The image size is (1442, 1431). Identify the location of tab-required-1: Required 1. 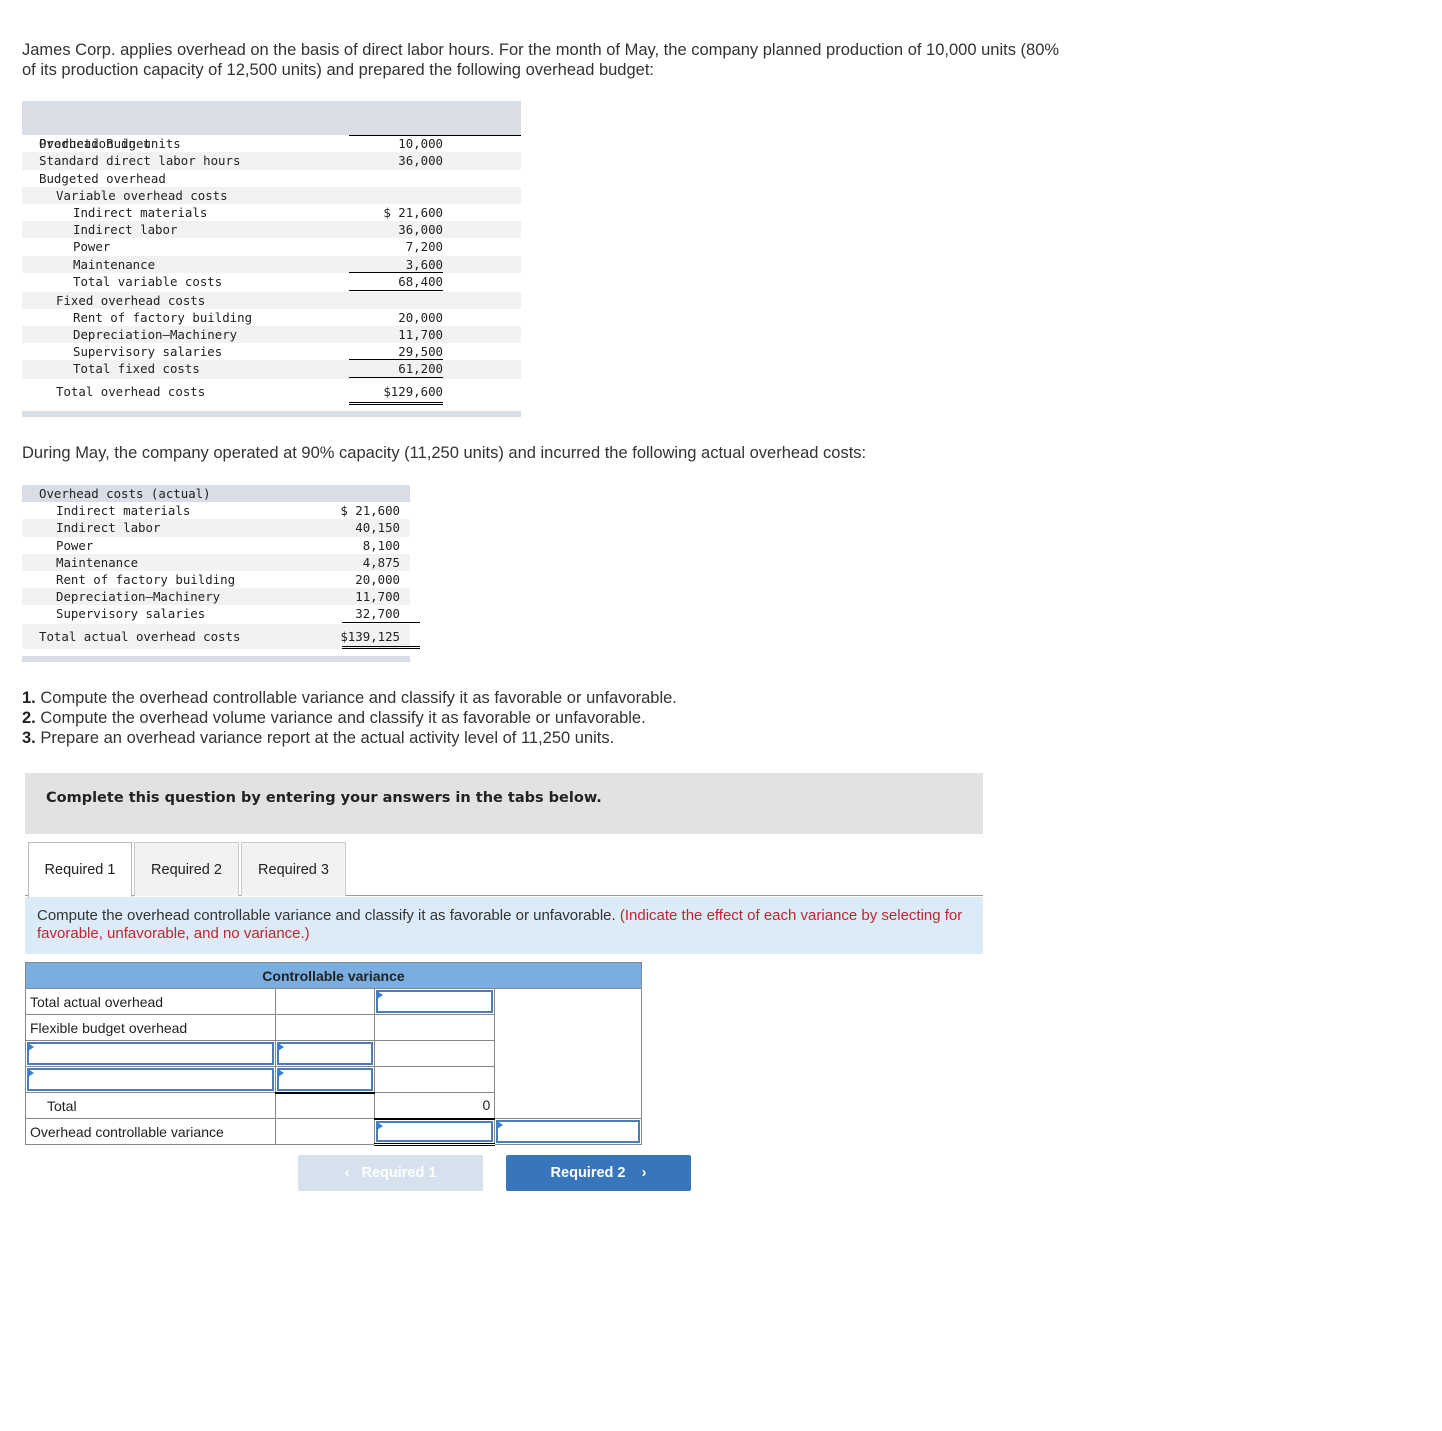
(80, 869).